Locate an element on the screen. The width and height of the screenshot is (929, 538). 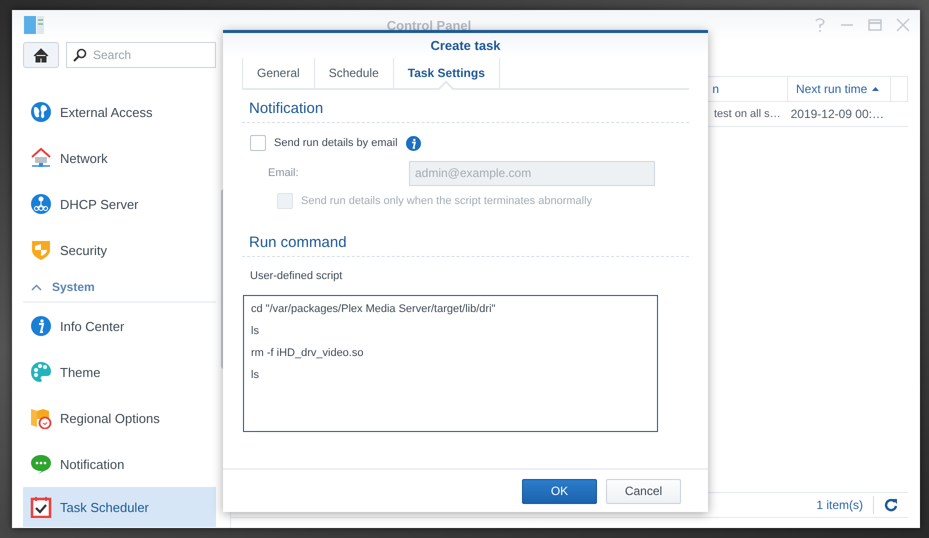
dialog-title: Create task is located at coordinates (465, 45).